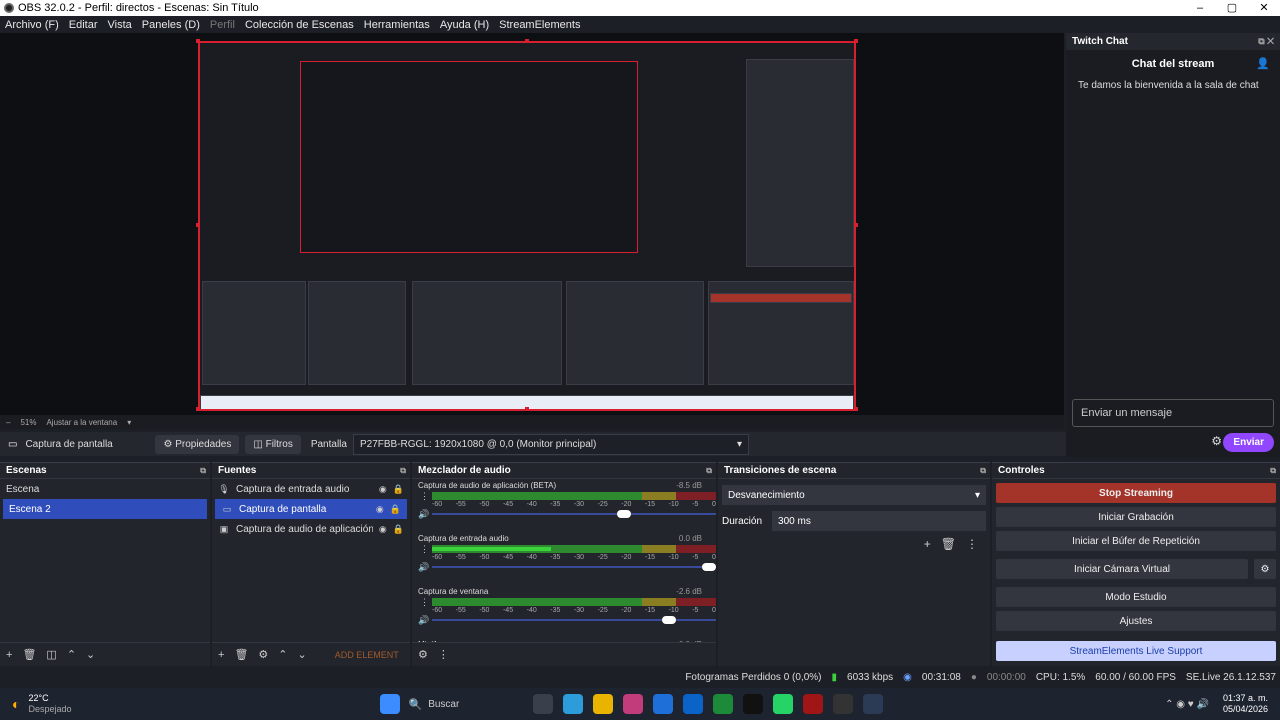  I want to click on se-support-button: StreamElements Live Support, so click(1136, 651).